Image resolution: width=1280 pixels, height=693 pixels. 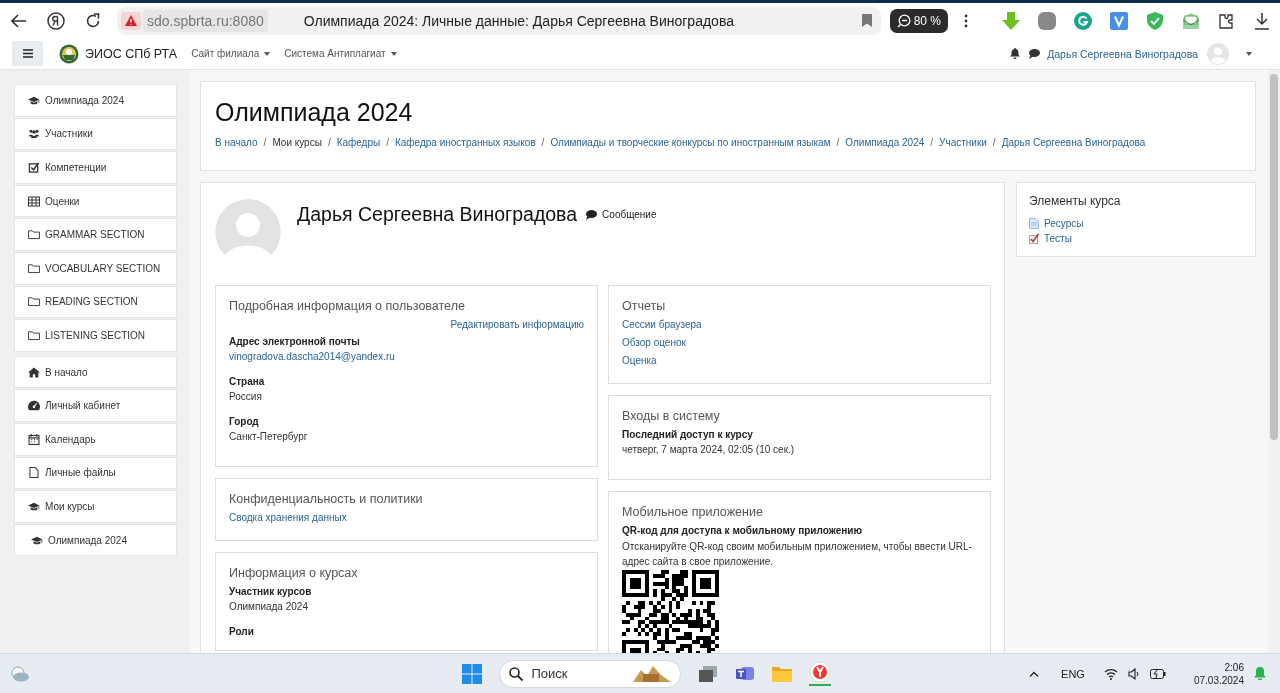 What do you see at coordinates (963, 142) in the screenshot?
I see `breadcrumb-link: Участники` at bounding box center [963, 142].